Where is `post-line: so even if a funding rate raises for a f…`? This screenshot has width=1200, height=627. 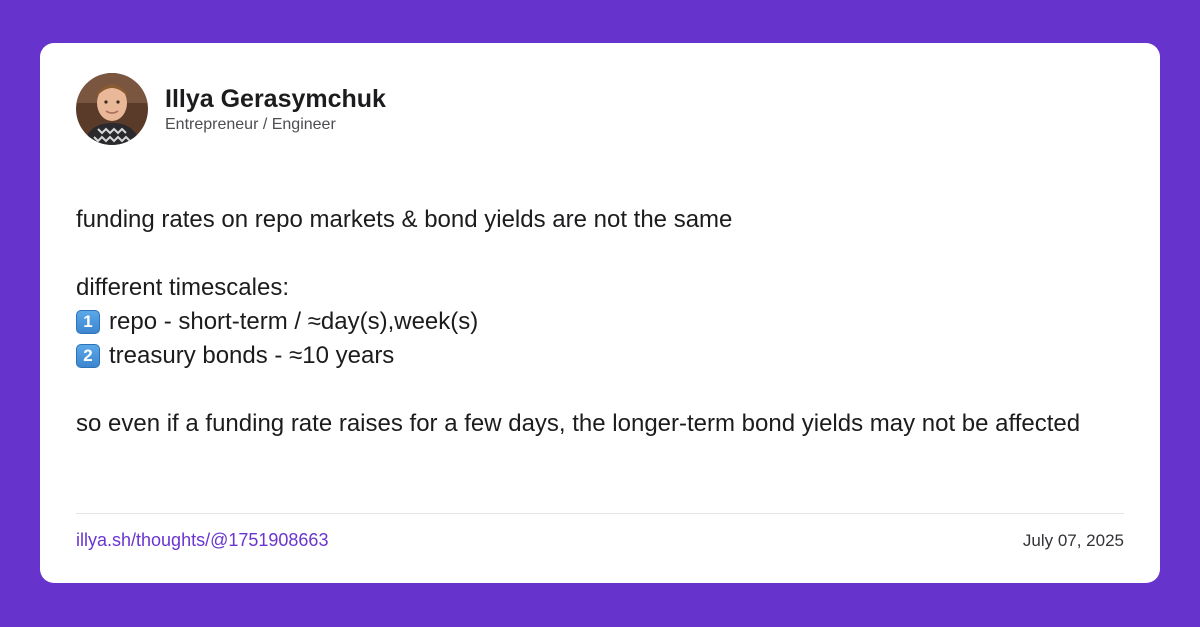
post-line: so even if a funding rate raises for a f… is located at coordinates (578, 423).